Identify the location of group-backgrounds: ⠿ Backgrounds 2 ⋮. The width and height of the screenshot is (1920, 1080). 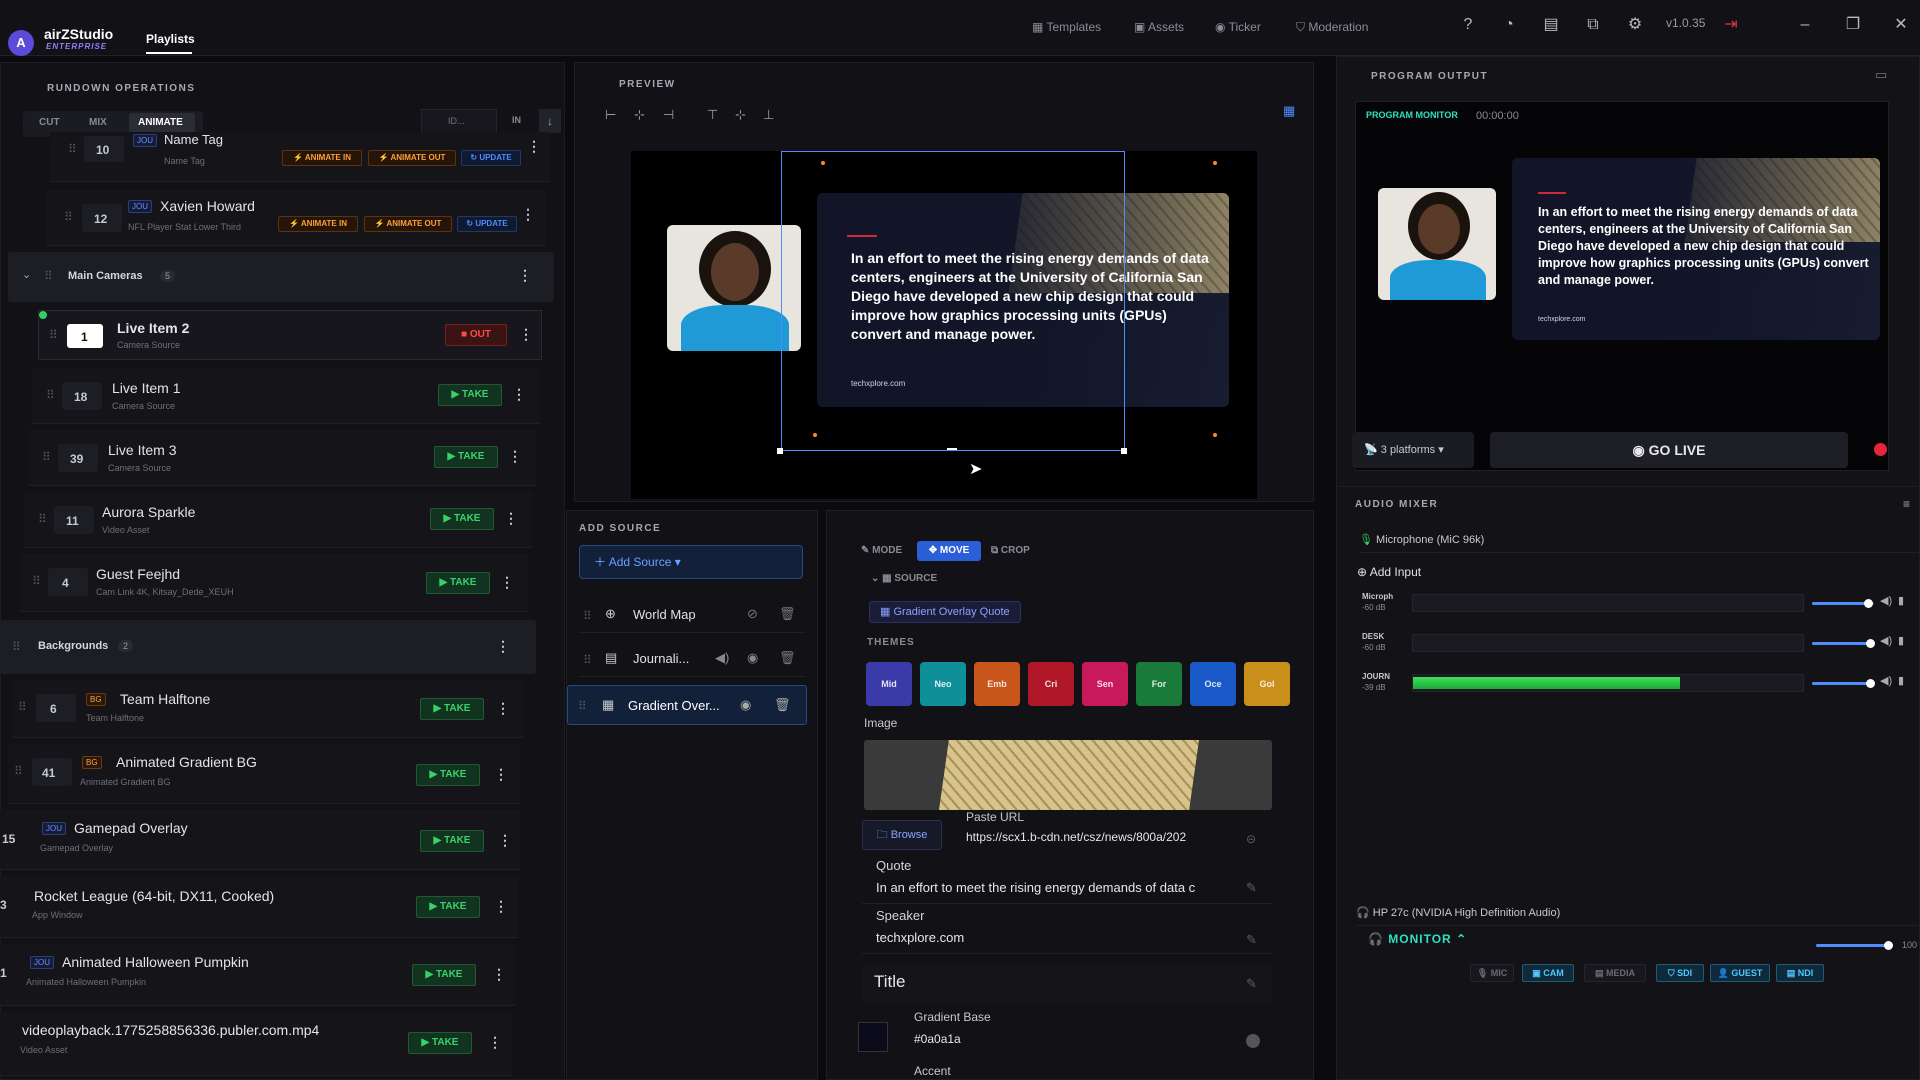
(268, 647).